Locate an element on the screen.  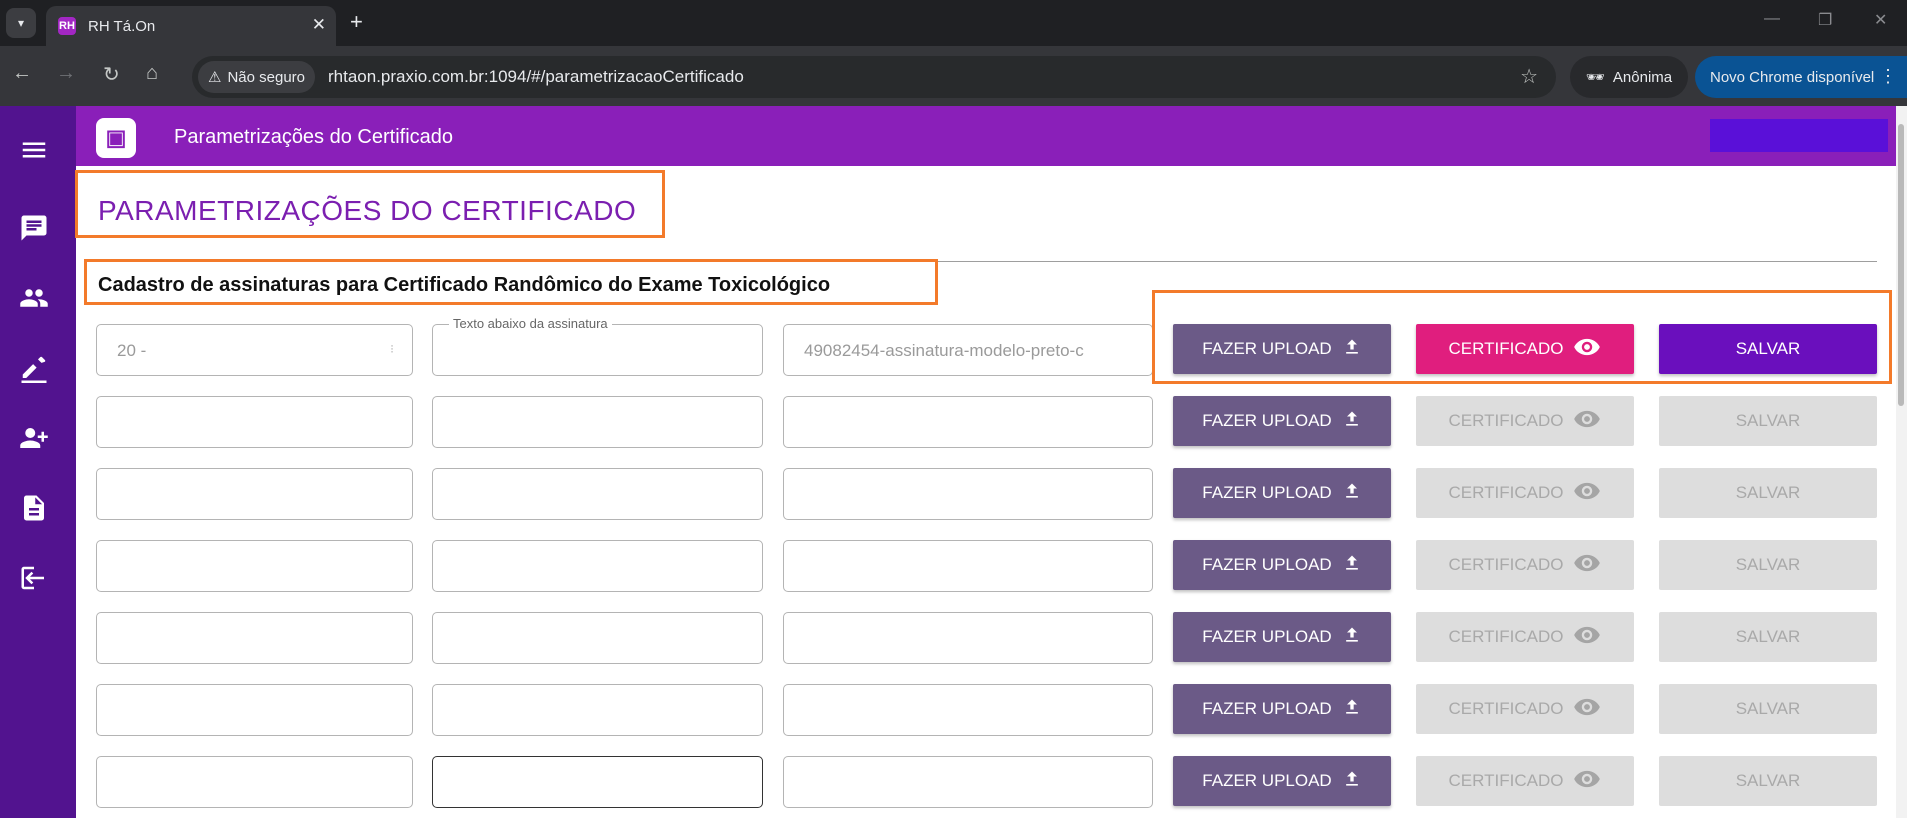
page-title-highlight: PARAMETRIZAÇÕES DO CERTIFICADO is located at coordinates (370, 204).